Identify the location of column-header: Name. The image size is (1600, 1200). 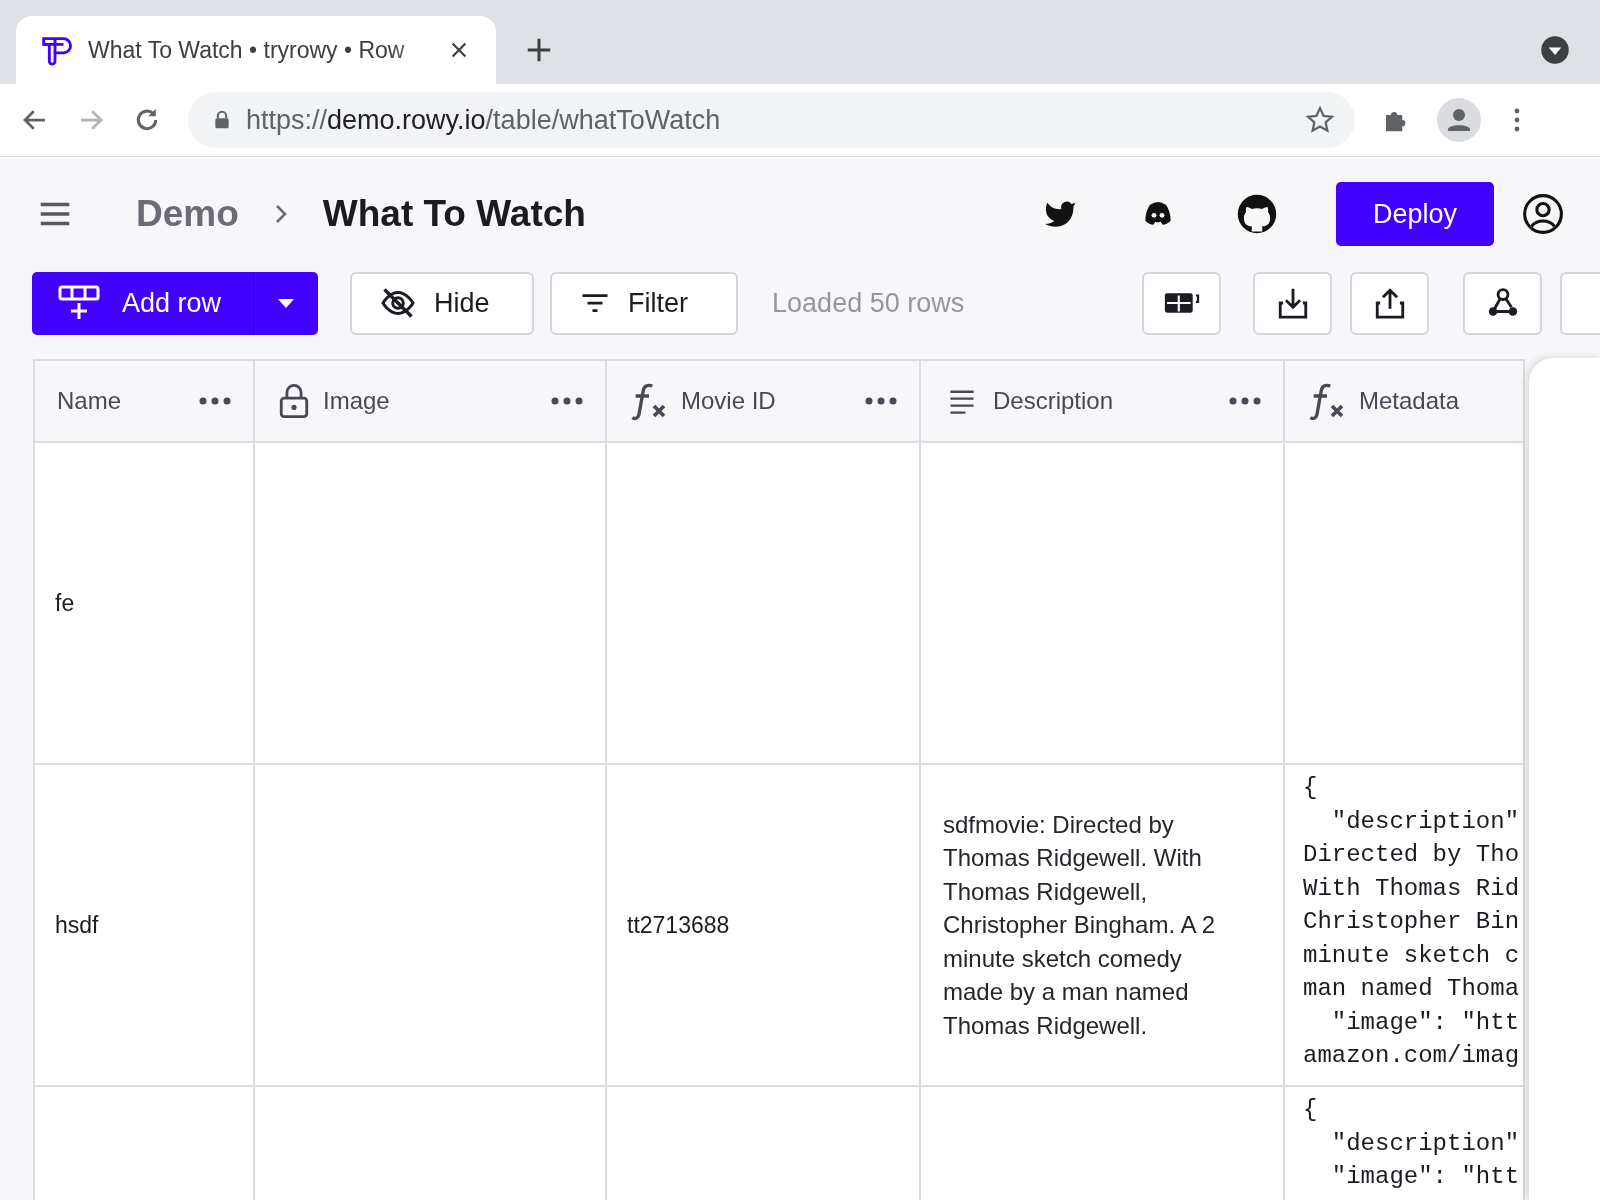
(145, 401).